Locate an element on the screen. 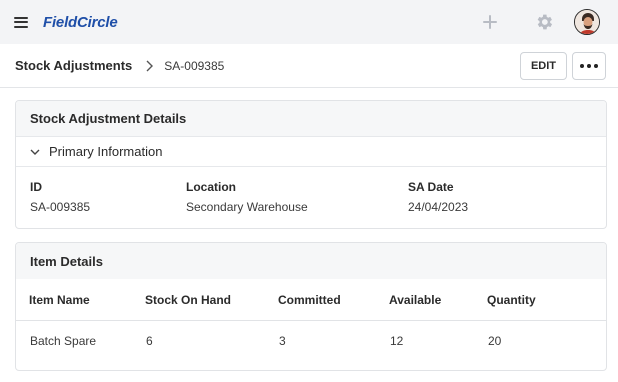 Image resolution: width=618 pixels, height=382 pixels. hamburger-menu-icon is located at coordinates (21, 22).